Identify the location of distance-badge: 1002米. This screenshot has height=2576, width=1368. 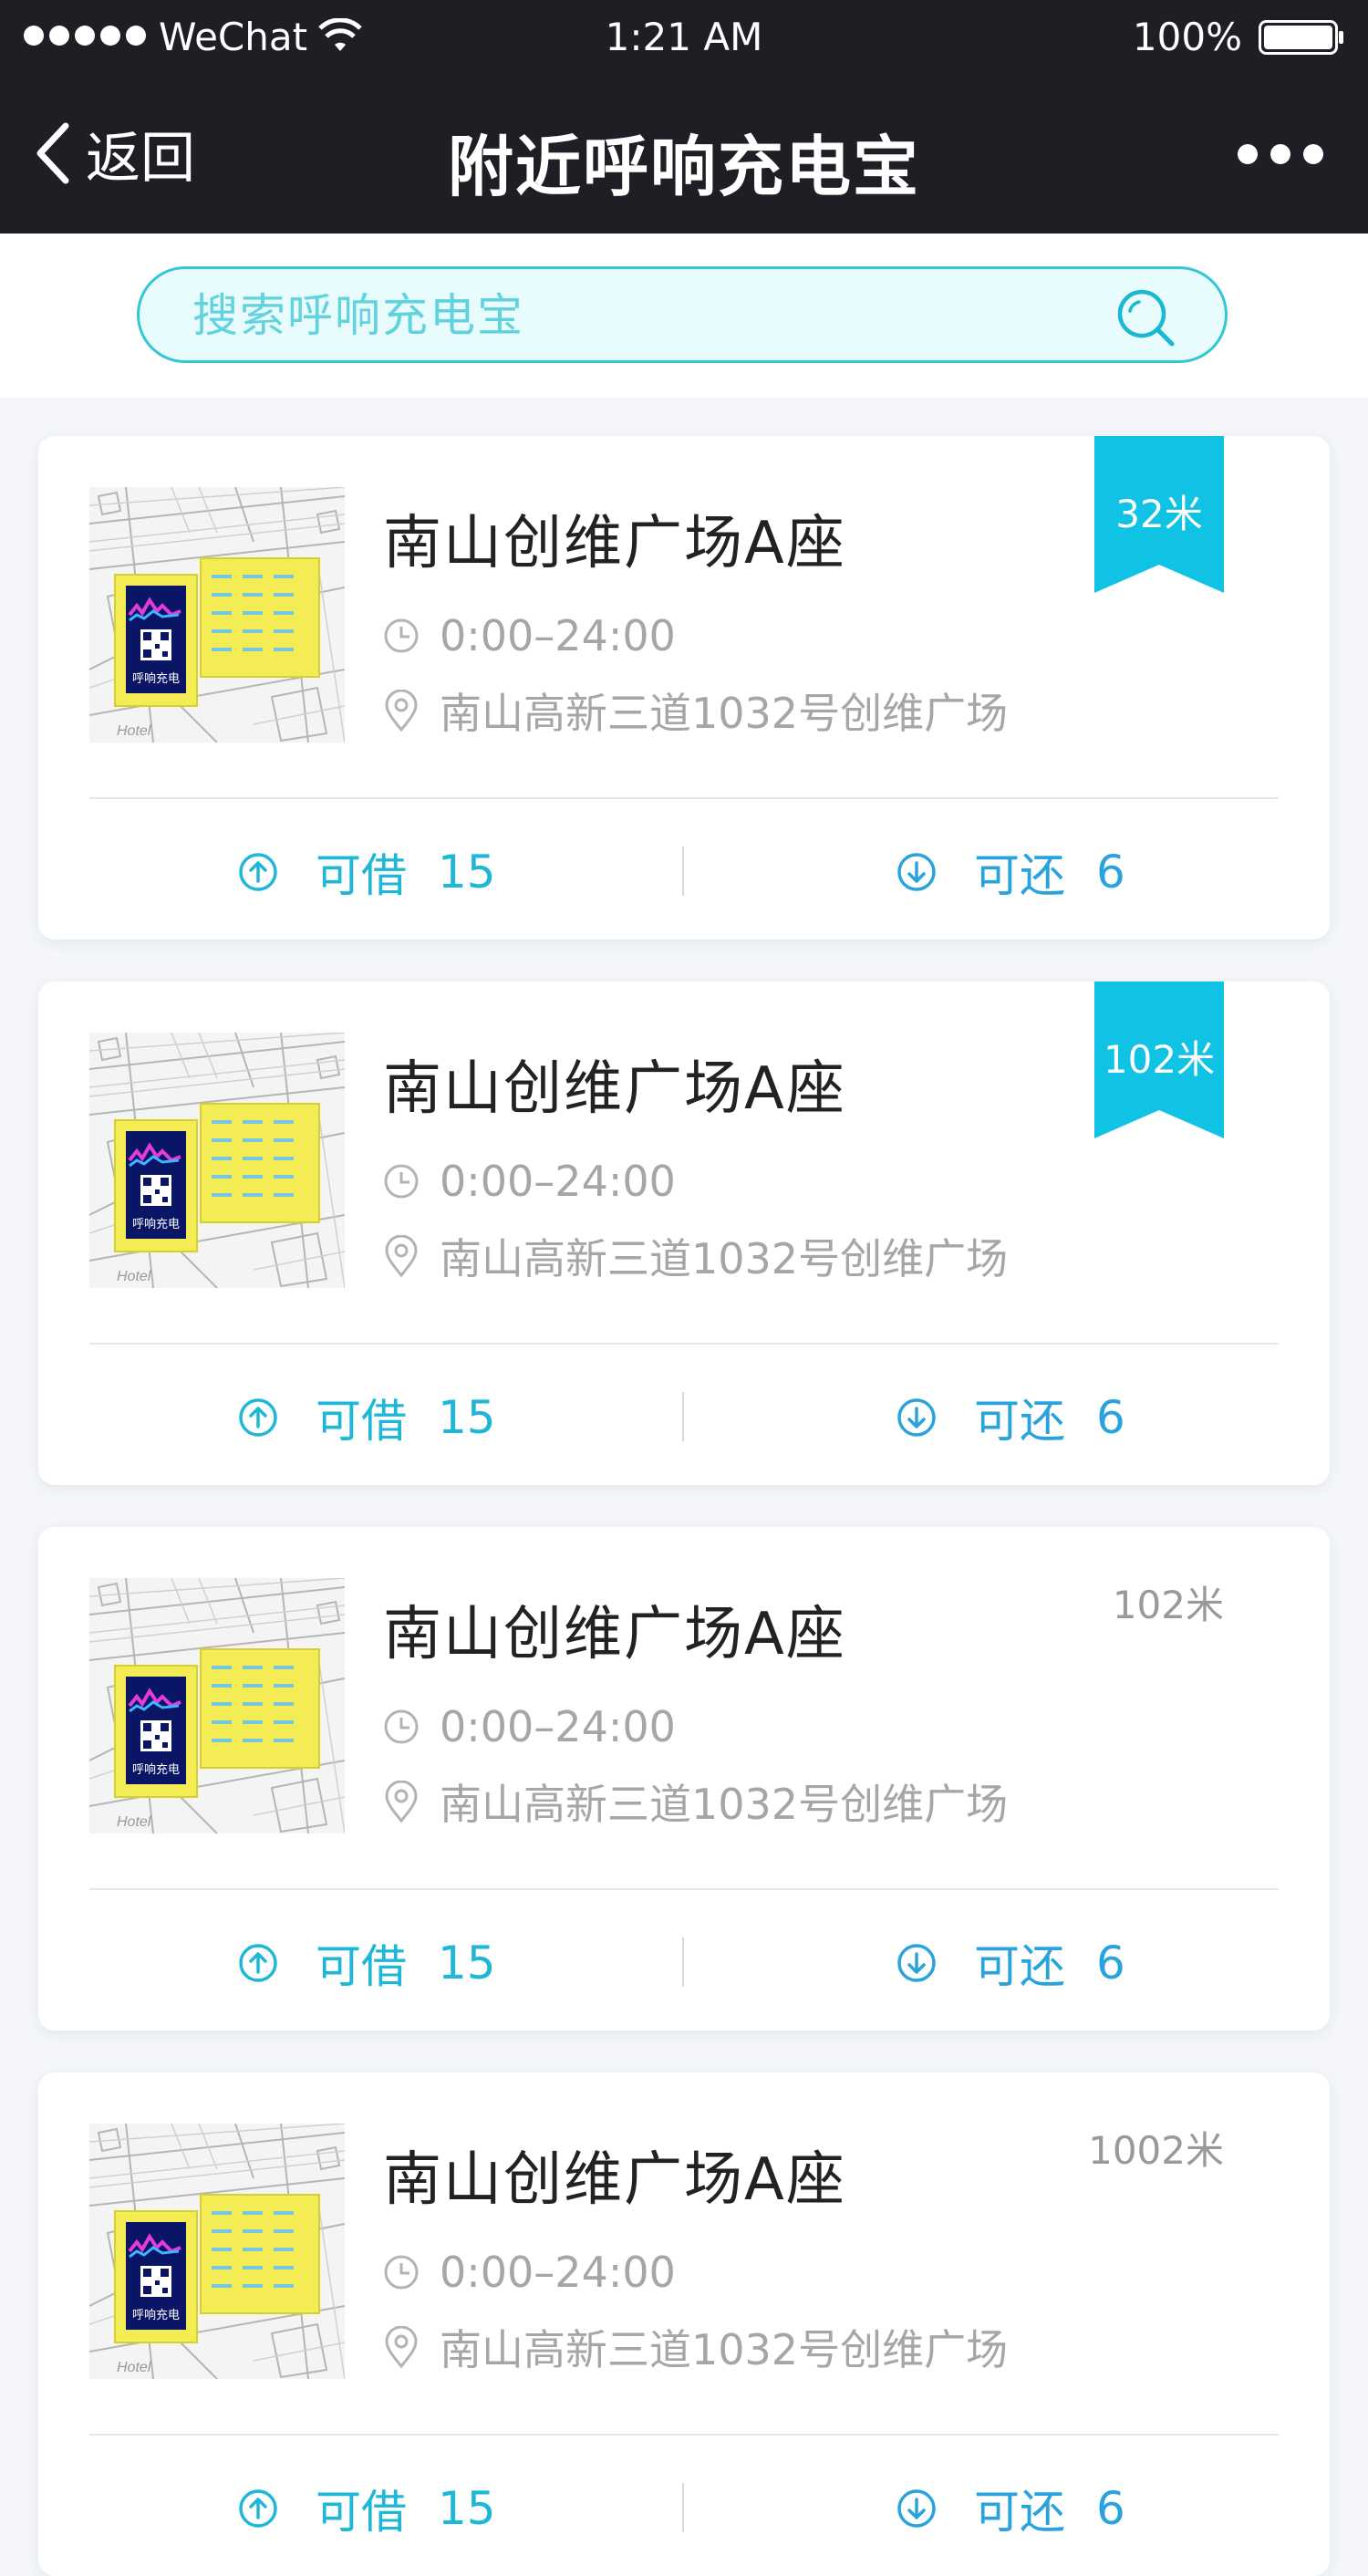
(1156, 2150).